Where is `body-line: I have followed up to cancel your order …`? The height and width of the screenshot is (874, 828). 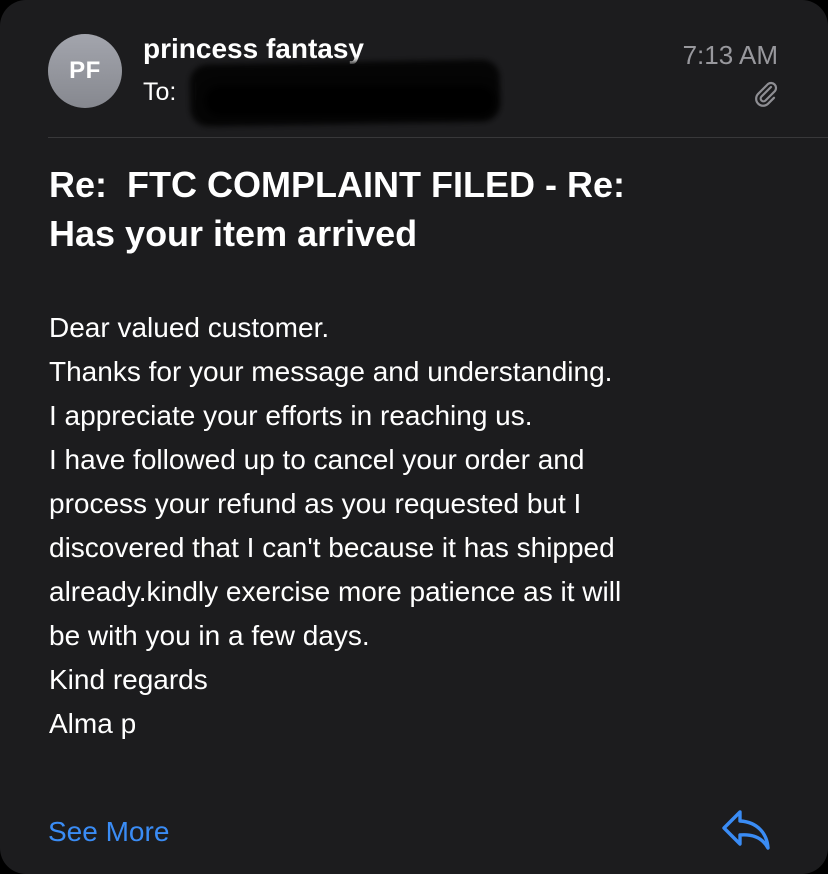 body-line: I have followed up to cancel your order … is located at coordinates (317, 459).